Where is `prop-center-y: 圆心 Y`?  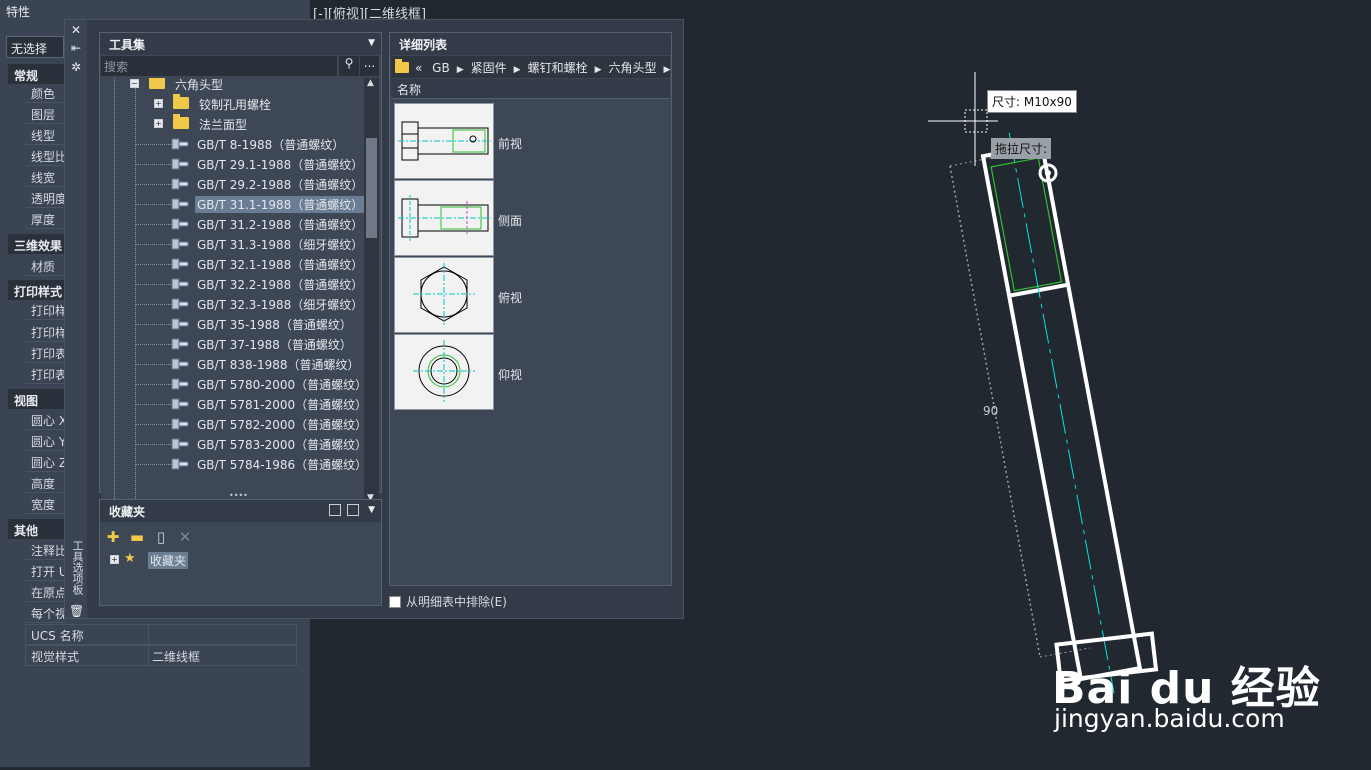 prop-center-y: 圆心 Y is located at coordinates (45, 440).